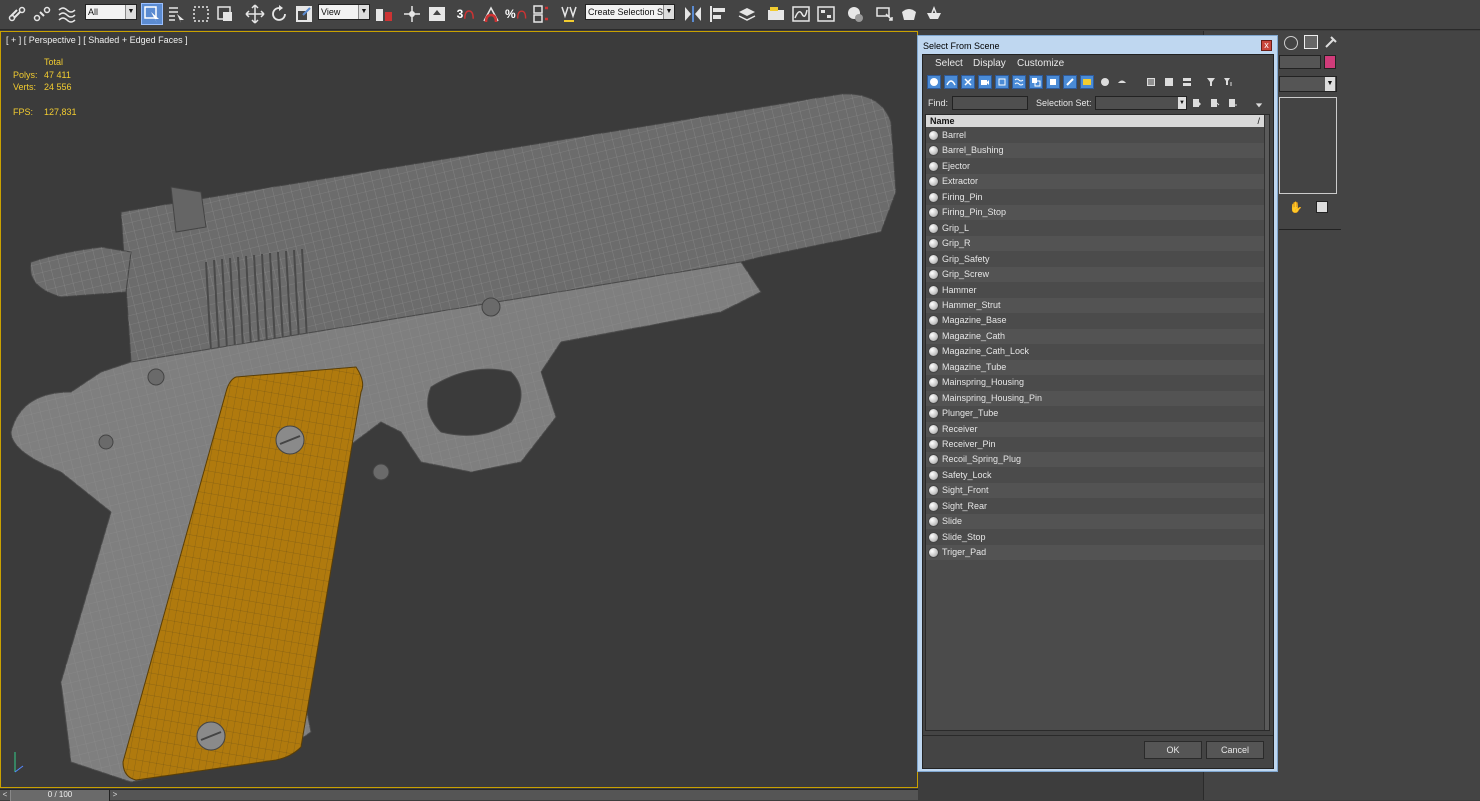 The height and width of the screenshot is (801, 1480). Describe the element at coordinates (1095, 475) in the screenshot. I see `list-item: Safety_Lock` at that location.